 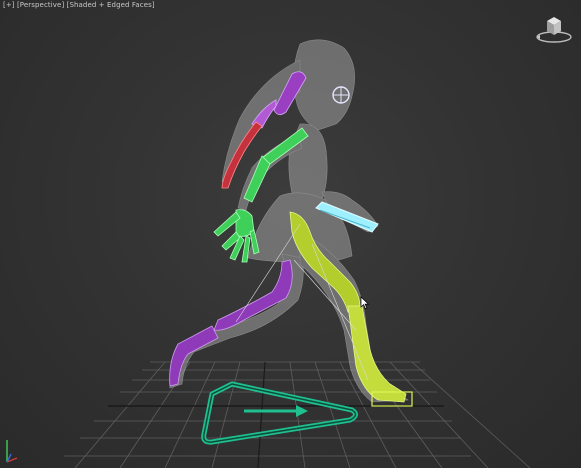 What do you see at coordinates (365, 303) in the screenshot?
I see `mouse-cursor-icon` at bounding box center [365, 303].